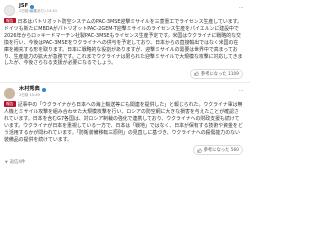  I want to click on chevron-down-icon: ▼, so click(6, 161).